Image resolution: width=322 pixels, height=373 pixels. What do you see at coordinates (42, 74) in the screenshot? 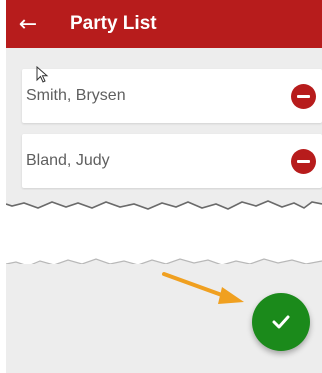
I see `mouse-cursor-icon` at bounding box center [42, 74].